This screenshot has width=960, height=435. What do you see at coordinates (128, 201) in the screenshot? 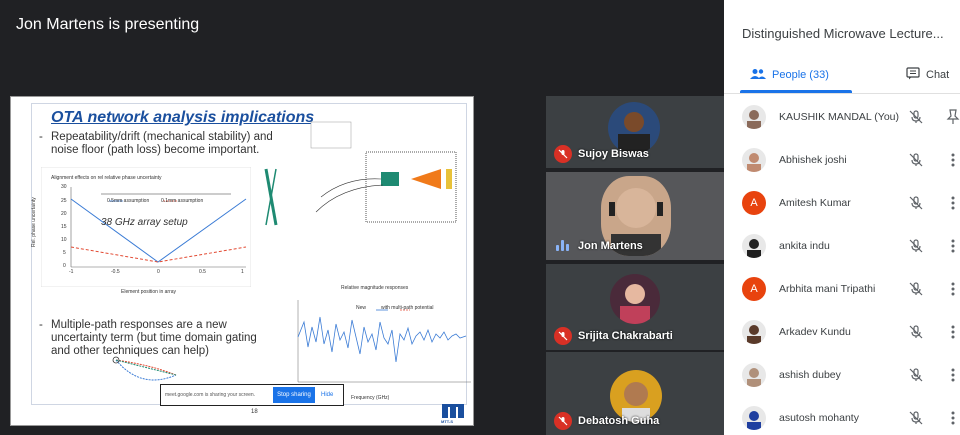
I see `chart1-legend-solid: 0.5mm assumption` at bounding box center [128, 201].